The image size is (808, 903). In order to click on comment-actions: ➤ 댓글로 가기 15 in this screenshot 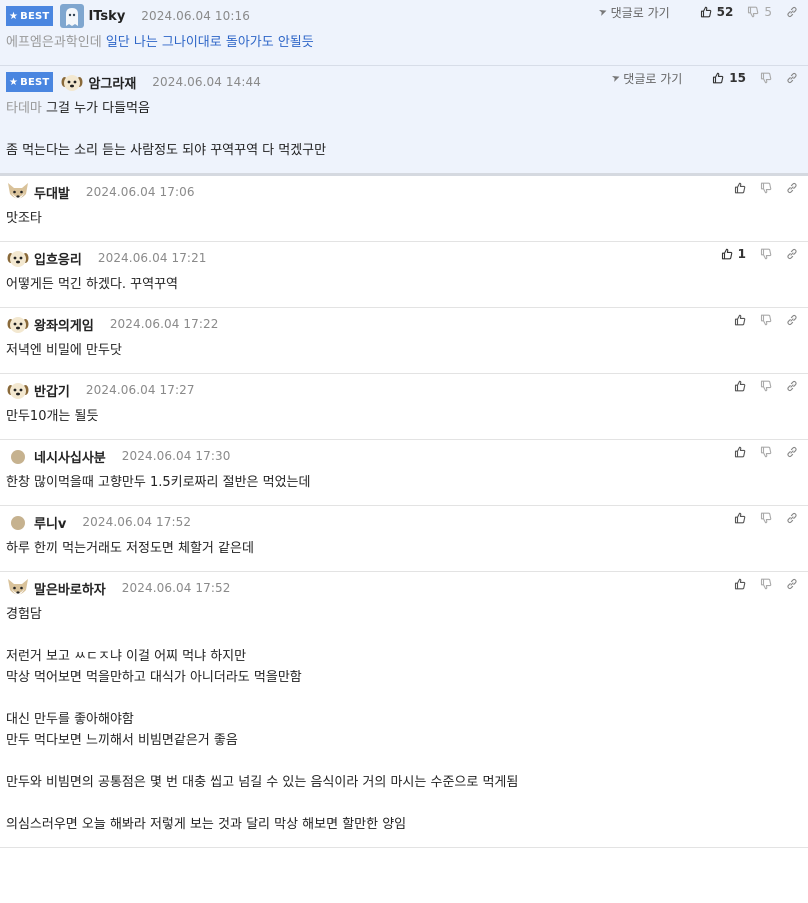, I will do `click(704, 78)`.